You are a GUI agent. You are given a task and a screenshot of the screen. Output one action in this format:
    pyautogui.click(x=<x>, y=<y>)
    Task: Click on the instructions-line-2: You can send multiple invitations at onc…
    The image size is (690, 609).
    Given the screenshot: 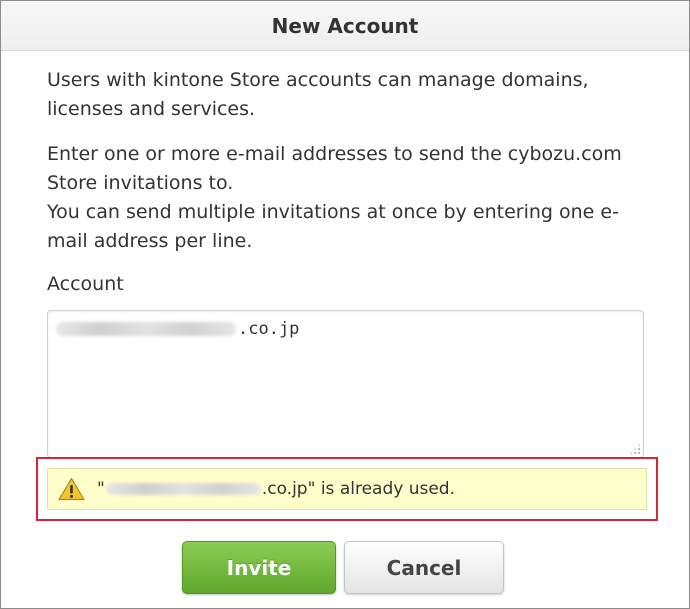 What is the action you would take?
    pyautogui.click(x=333, y=226)
    